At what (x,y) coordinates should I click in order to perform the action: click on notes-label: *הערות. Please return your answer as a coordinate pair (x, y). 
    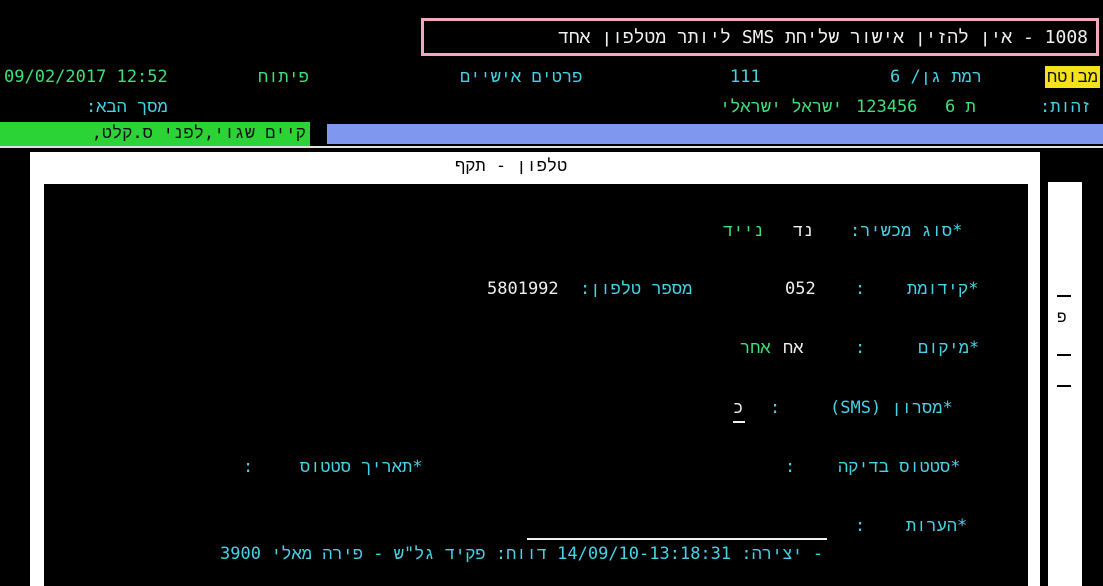
    Looking at the image, I should click on (937, 526).